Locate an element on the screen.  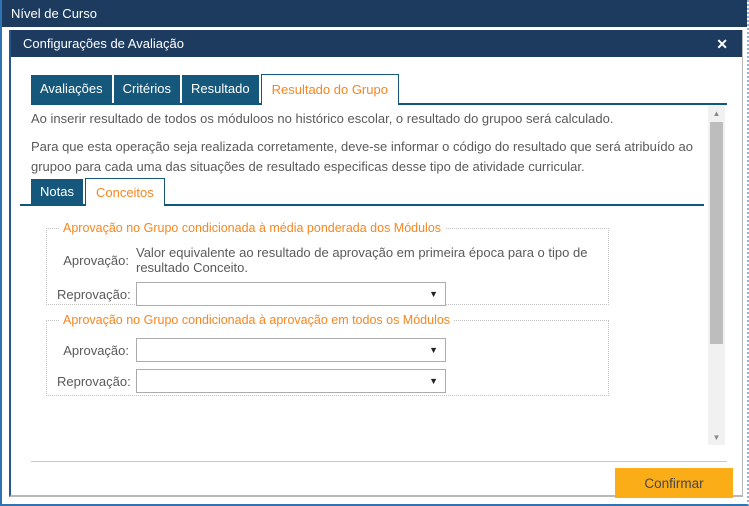
subtab-notas: Notas is located at coordinates (57, 191).